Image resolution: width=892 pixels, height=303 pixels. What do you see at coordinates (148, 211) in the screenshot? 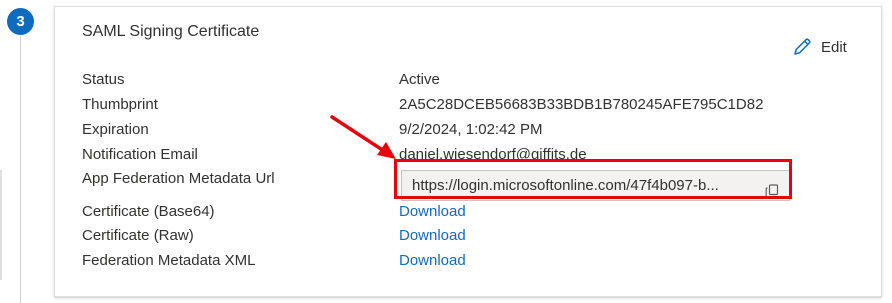
I see `certificate-base64-label: Certificate (Base64)` at bounding box center [148, 211].